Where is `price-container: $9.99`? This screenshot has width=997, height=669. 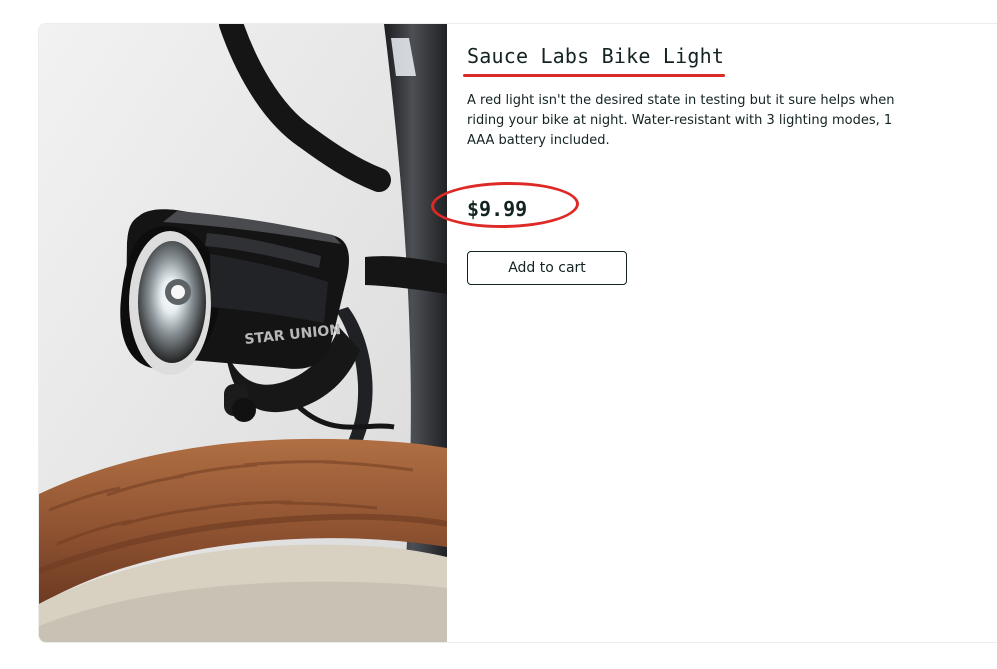 price-container: $9.99 is located at coordinates (508, 205).